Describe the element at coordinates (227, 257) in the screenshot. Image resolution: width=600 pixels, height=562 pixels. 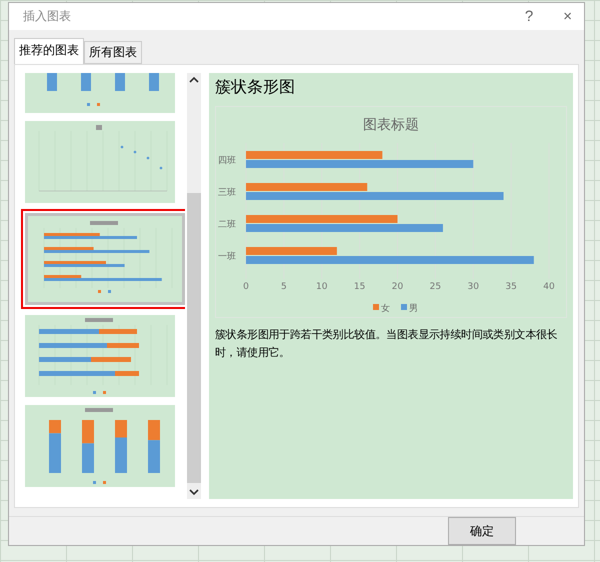
I see `category-label: 一班` at that location.